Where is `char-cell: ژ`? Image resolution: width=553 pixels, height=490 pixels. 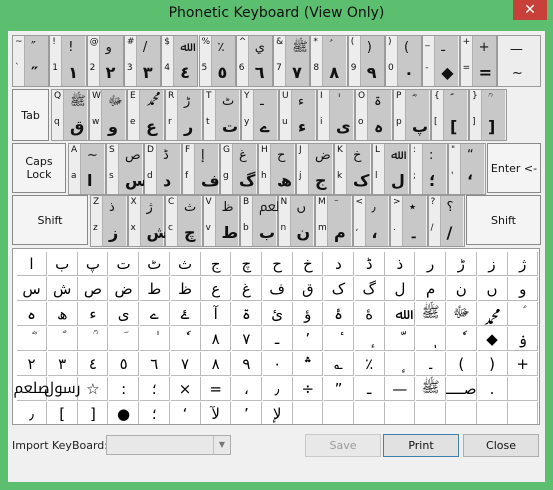 char-cell: ژ is located at coordinates (523, 264).